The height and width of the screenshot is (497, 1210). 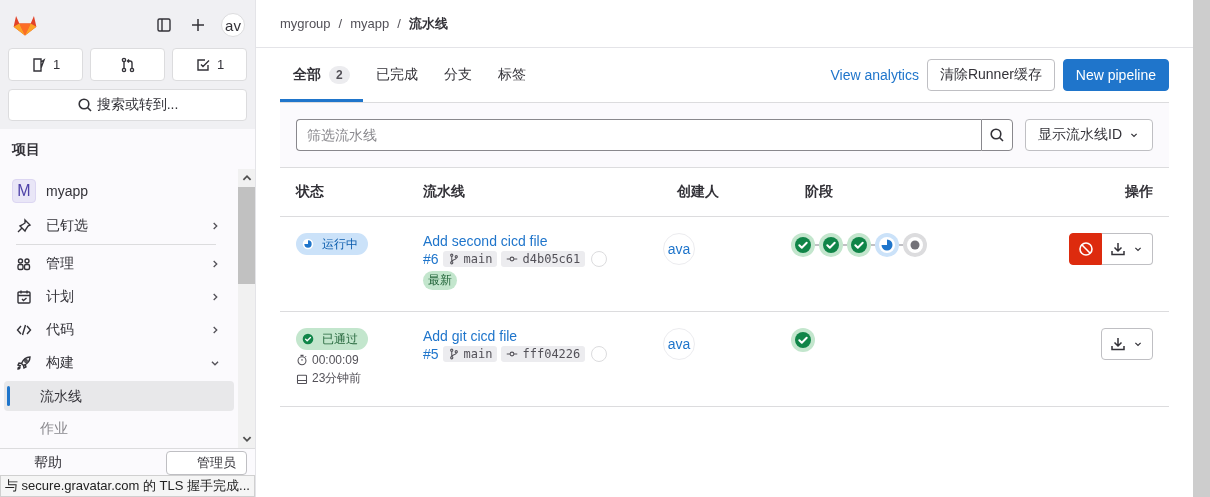 I want to click on todos-counter: 1, so click(x=209, y=64).